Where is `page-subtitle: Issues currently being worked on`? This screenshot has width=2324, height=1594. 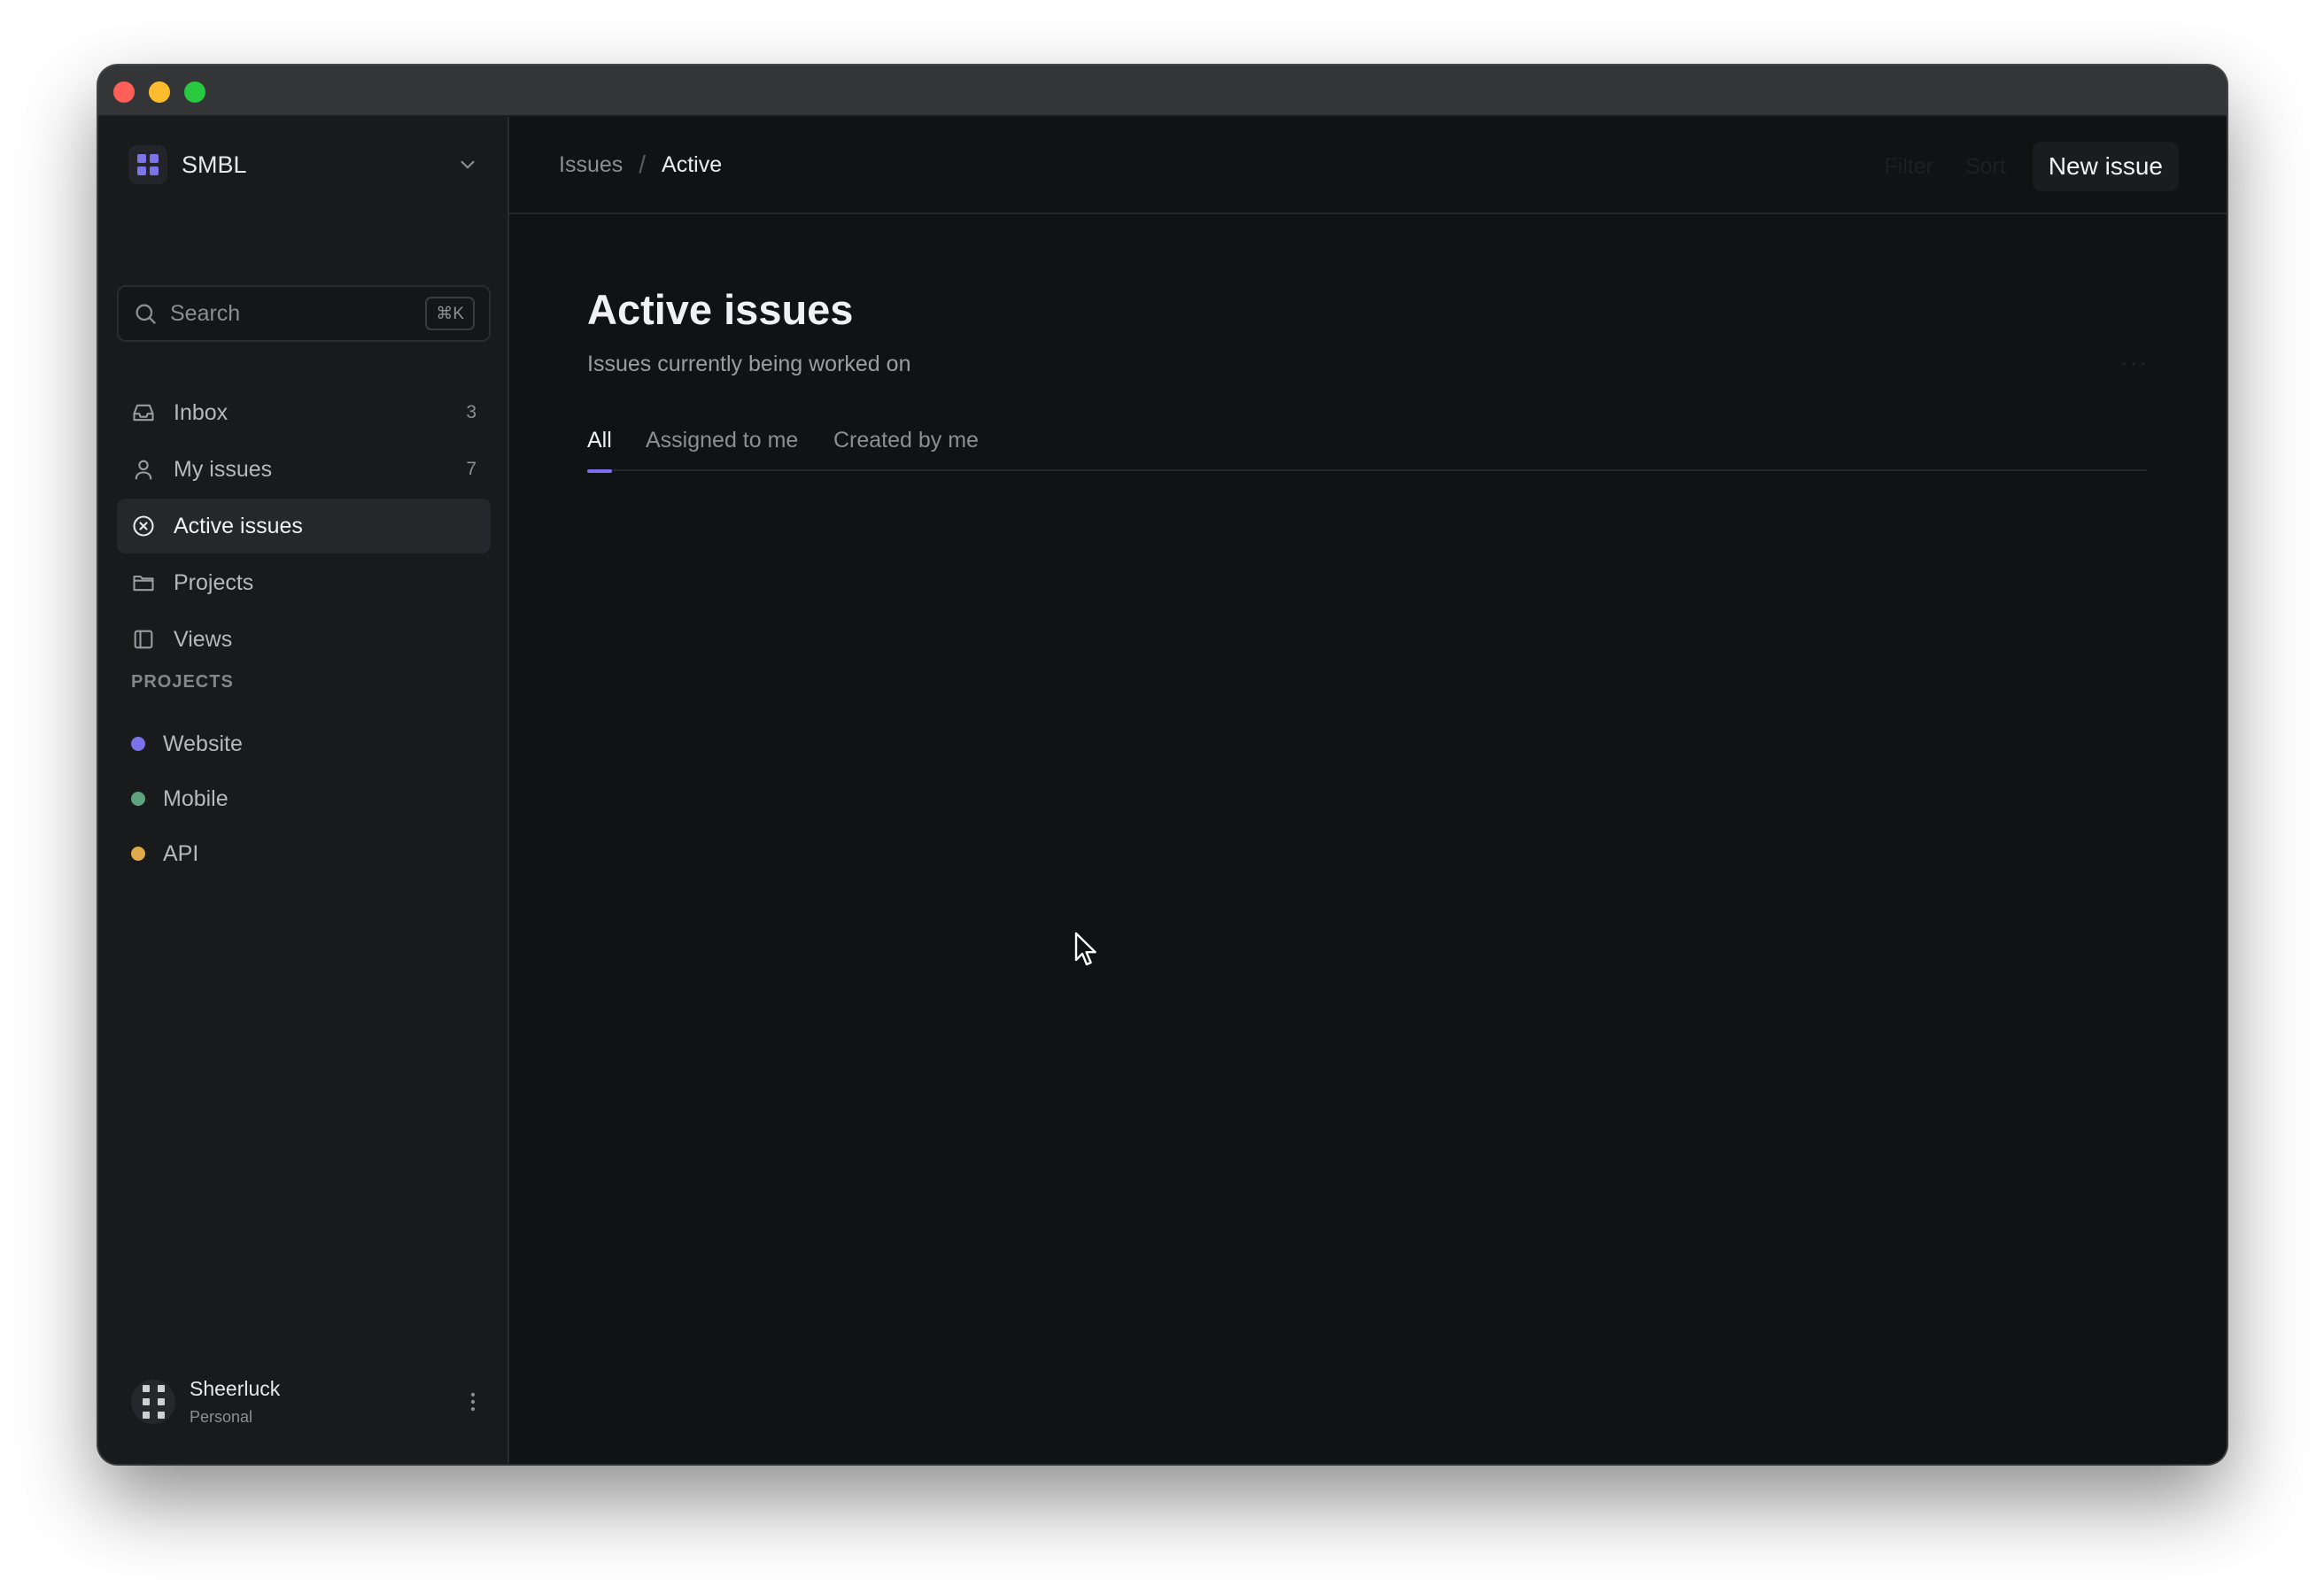 page-subtitle: Issues currently being worked on is located at coordinates (749, 364).